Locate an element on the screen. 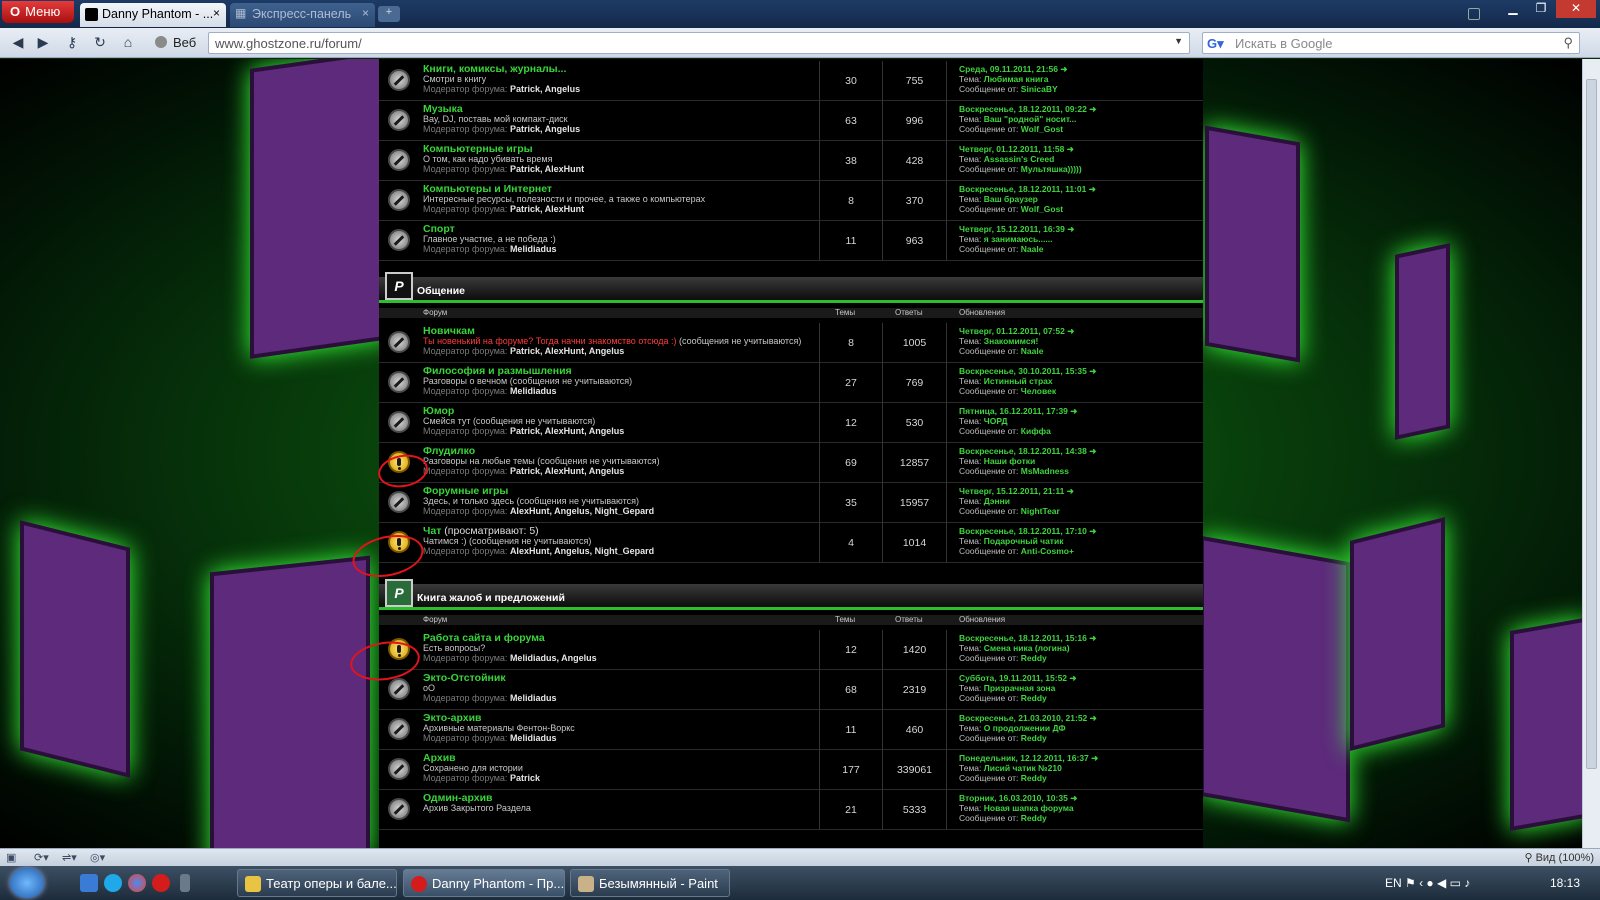 The height and width of the screenshot is (900, 1600). clock: 18:13 is located at coordinates (1565, 883).